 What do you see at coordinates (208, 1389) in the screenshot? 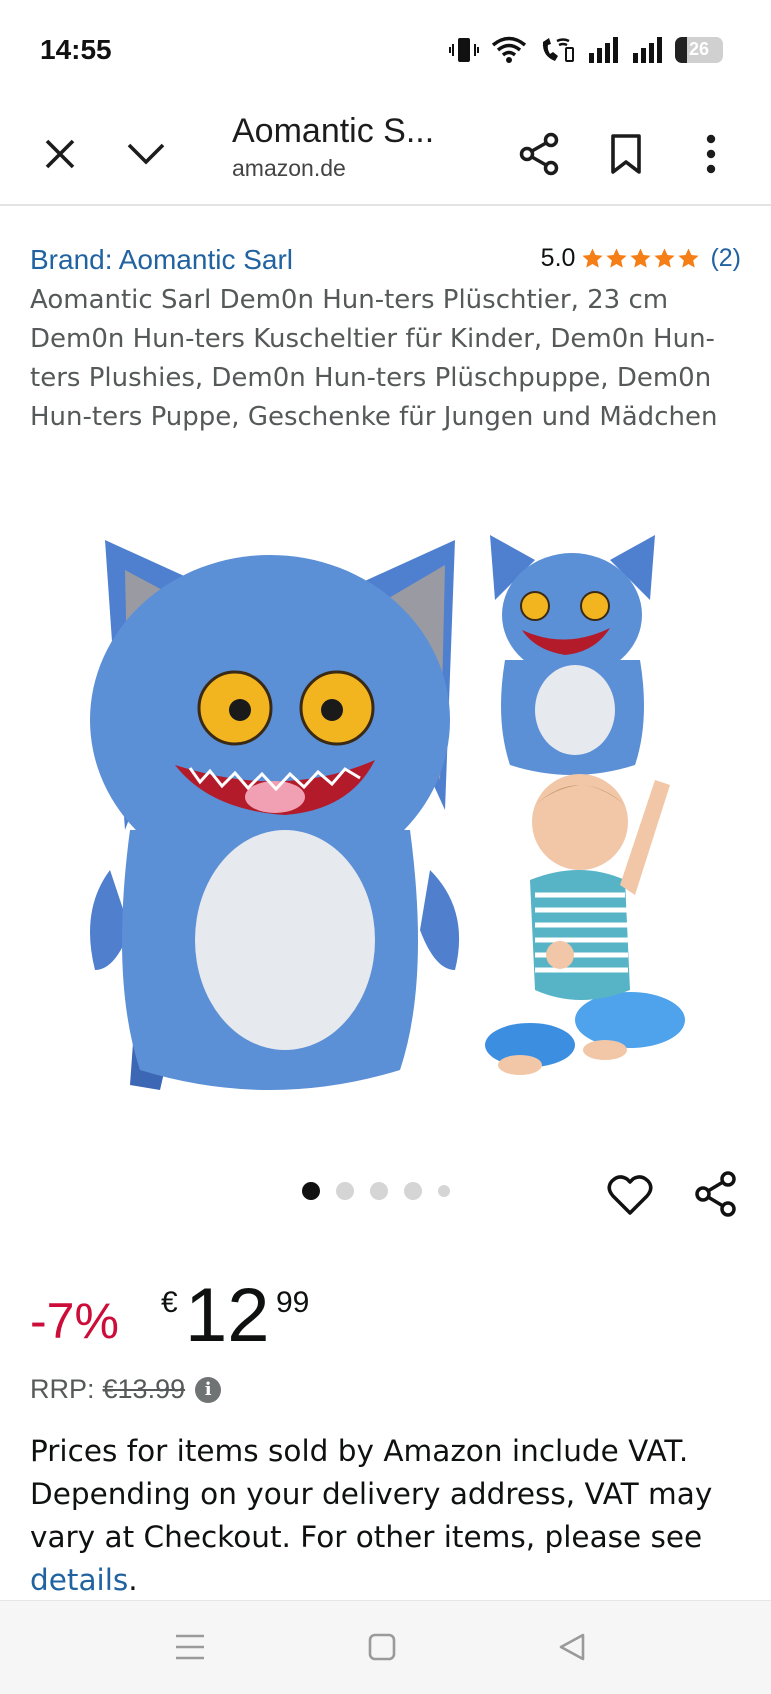
I see `info-icon: i` at bounding box center [208, 1389].